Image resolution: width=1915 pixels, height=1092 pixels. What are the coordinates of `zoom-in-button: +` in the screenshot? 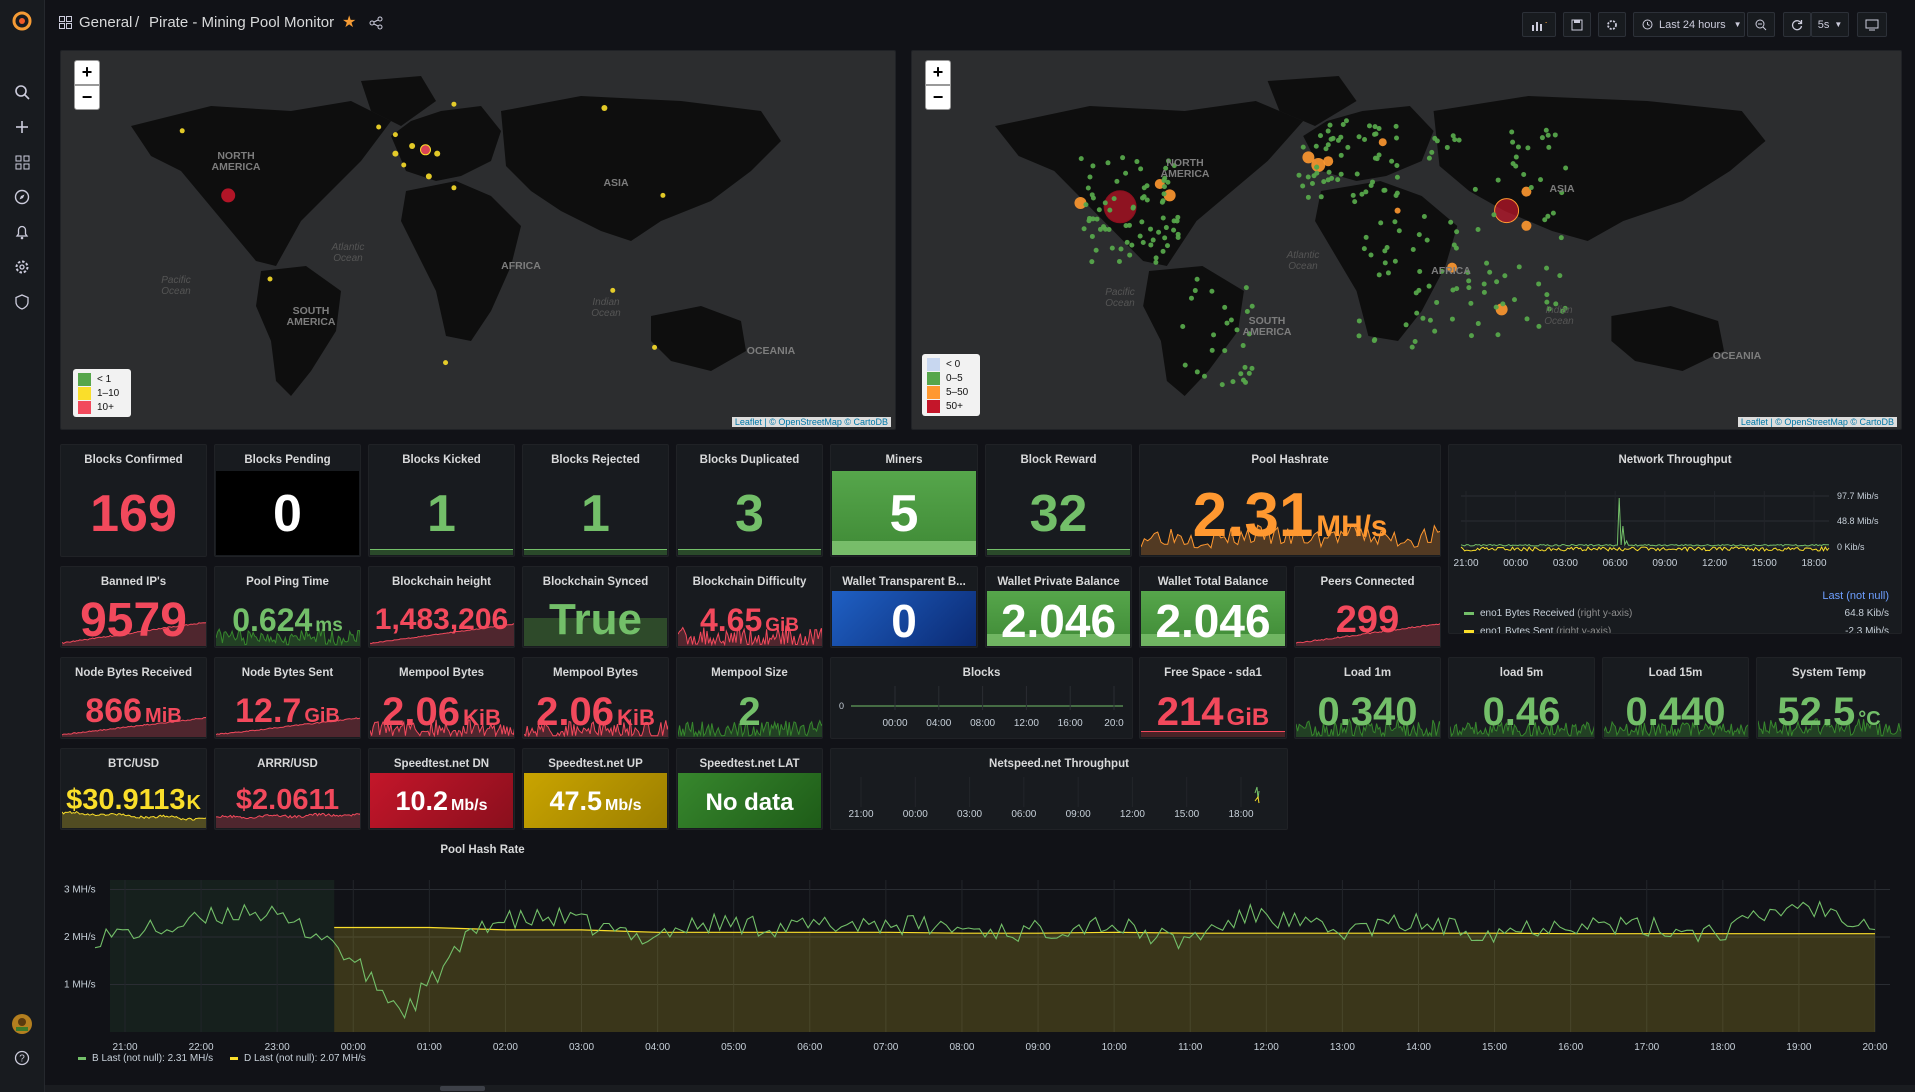 It's located at (938, 72).